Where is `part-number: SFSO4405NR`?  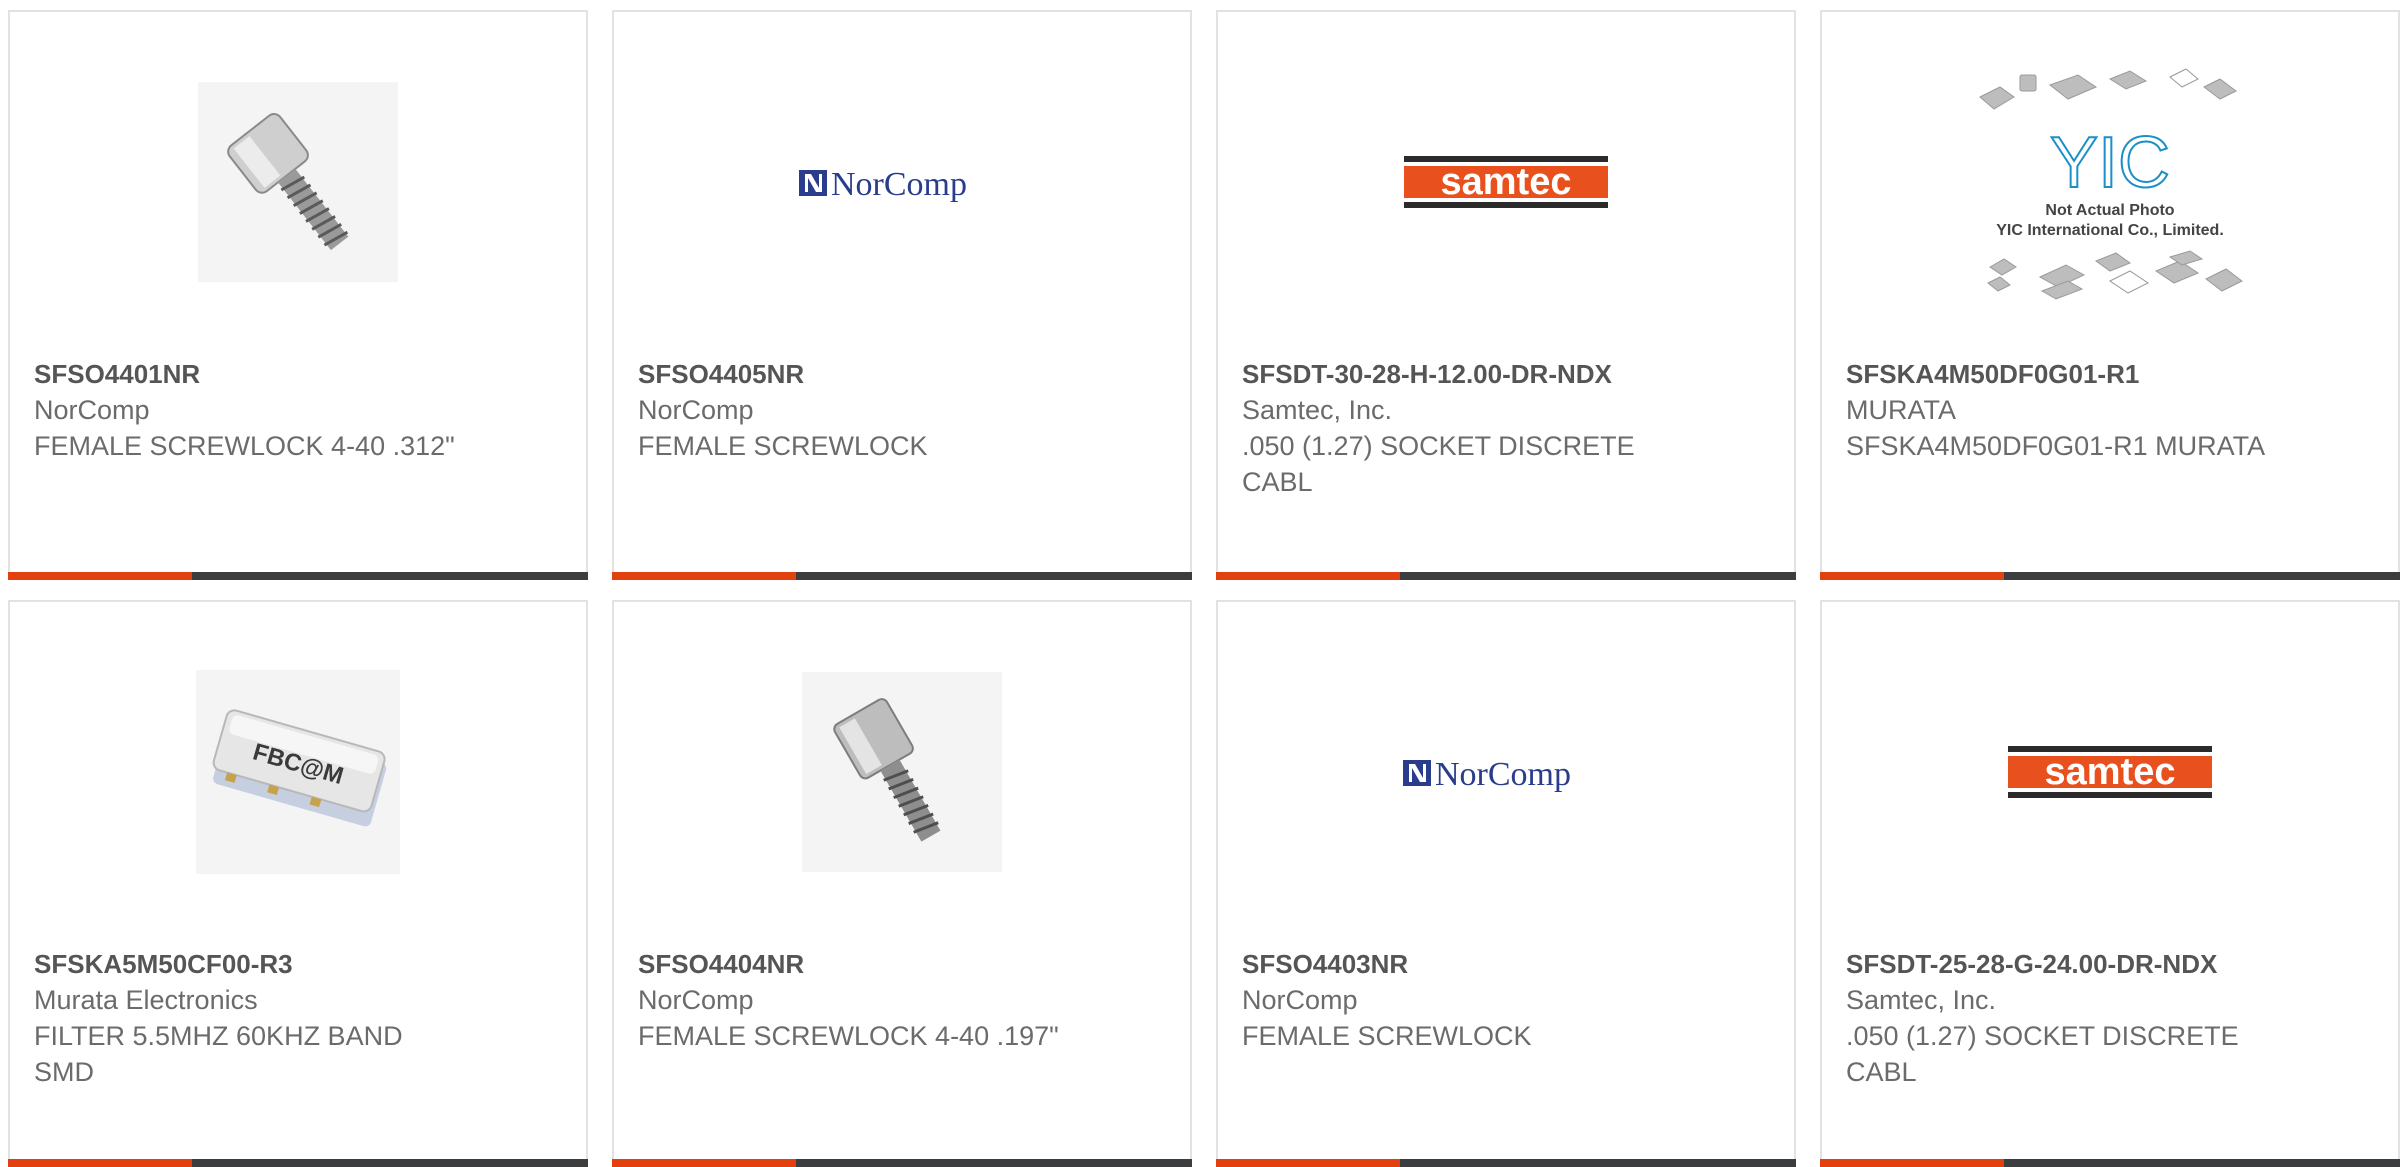 part-number: SFSO4405NR is located at coordinates (904, 374).